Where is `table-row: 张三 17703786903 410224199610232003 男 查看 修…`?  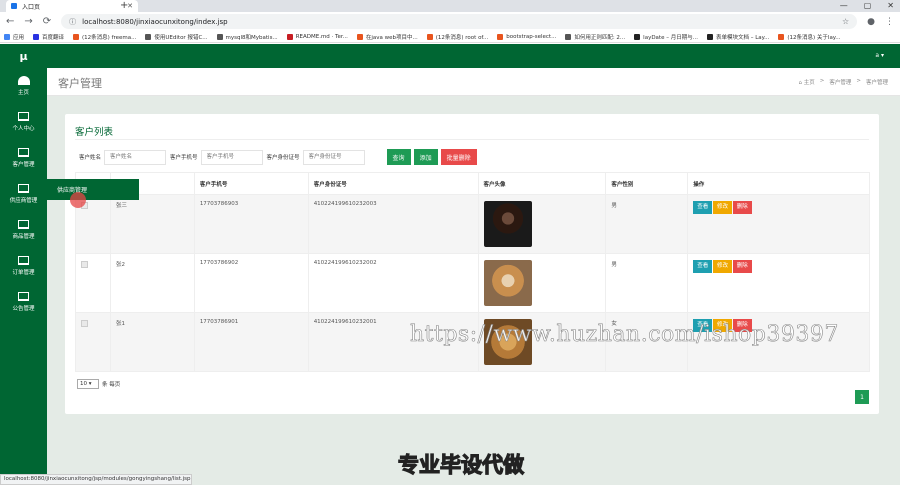 table-row: 张三 17703786903 410224199610232003 男 查看 修… is located at coordinates (472, 224).